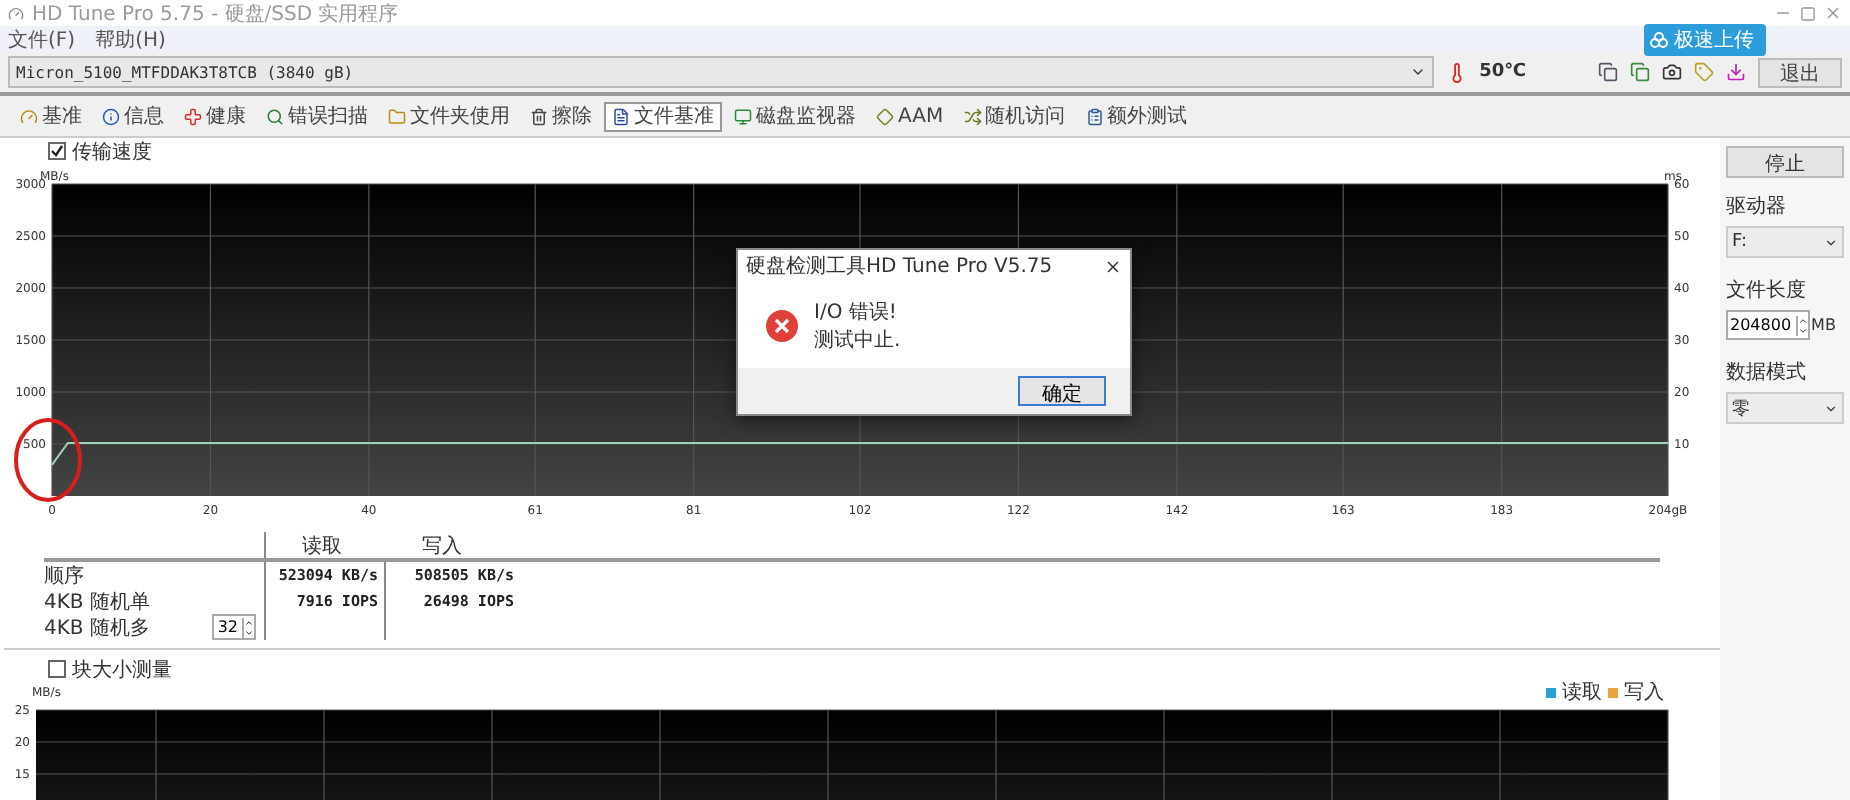 Image resolution: width=1850 pixels, height=800 pixels. What do you see at coordinates (1672, 72) in the screenshot?
I see `camera-icon` at bounding box center [1672, 72].